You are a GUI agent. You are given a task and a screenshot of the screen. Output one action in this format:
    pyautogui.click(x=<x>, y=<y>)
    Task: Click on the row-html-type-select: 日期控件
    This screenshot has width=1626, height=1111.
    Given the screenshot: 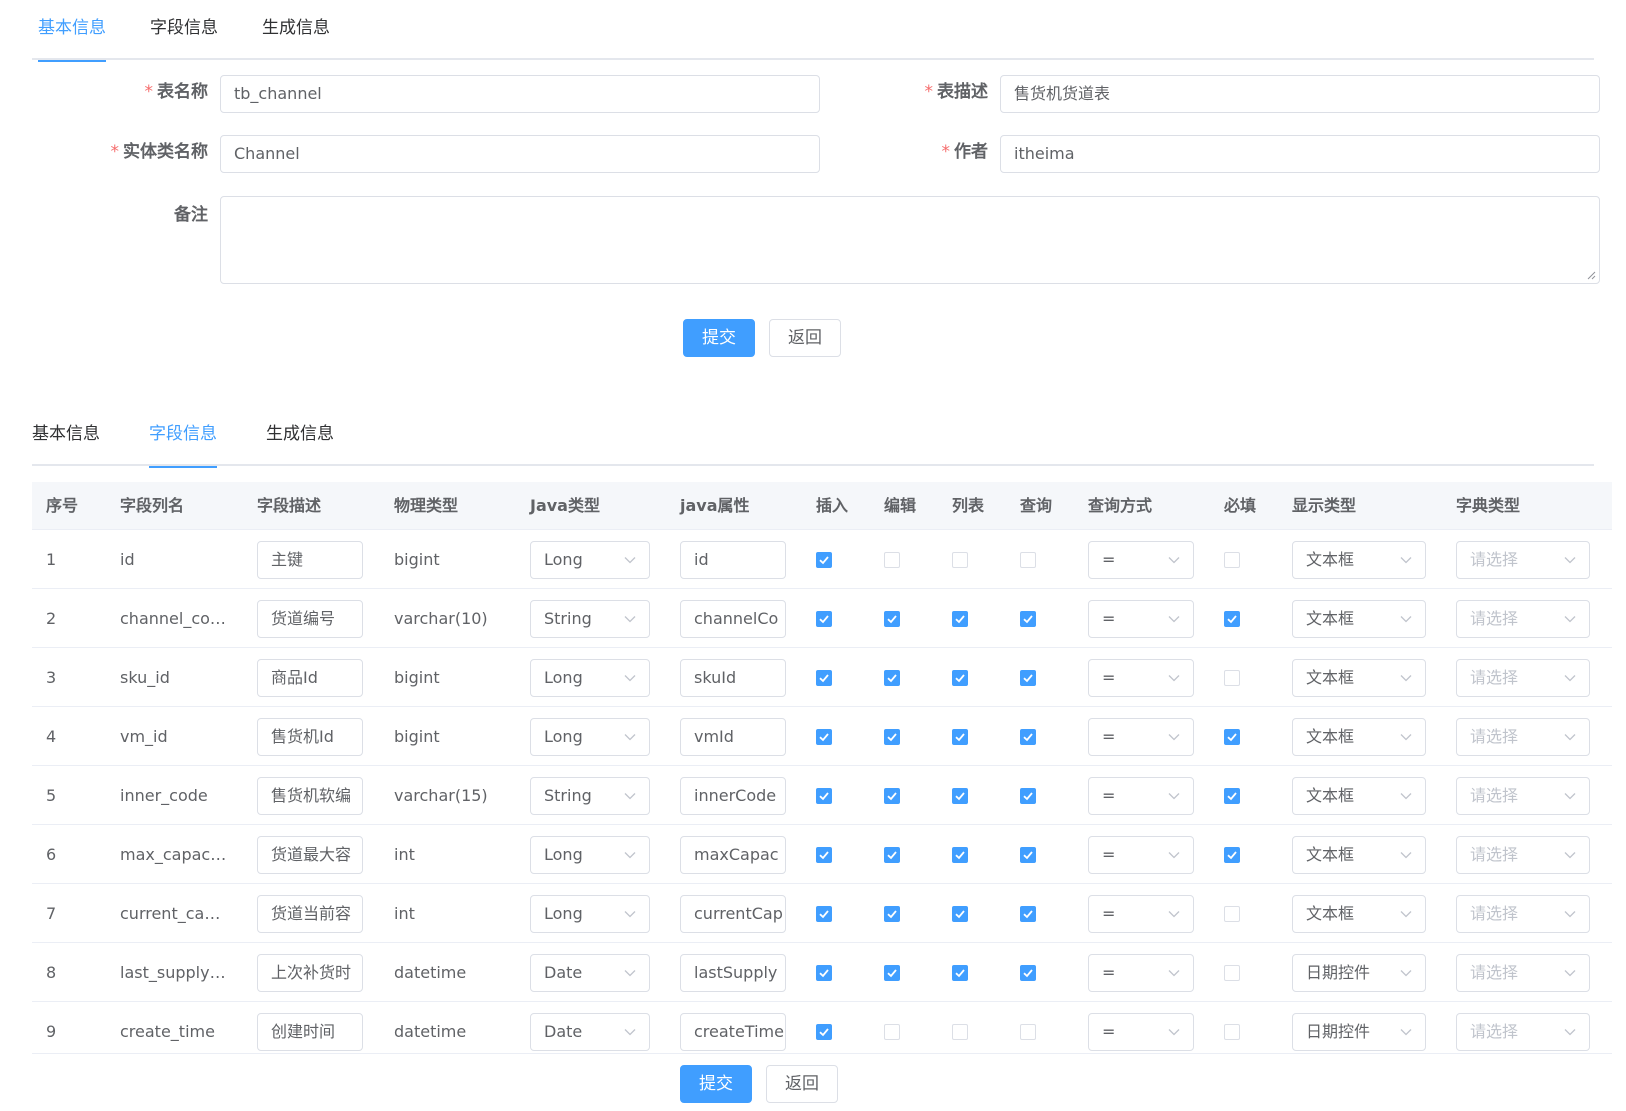 What is the action you would take?
    pyautogui.click(x=1359, y=1032)
    